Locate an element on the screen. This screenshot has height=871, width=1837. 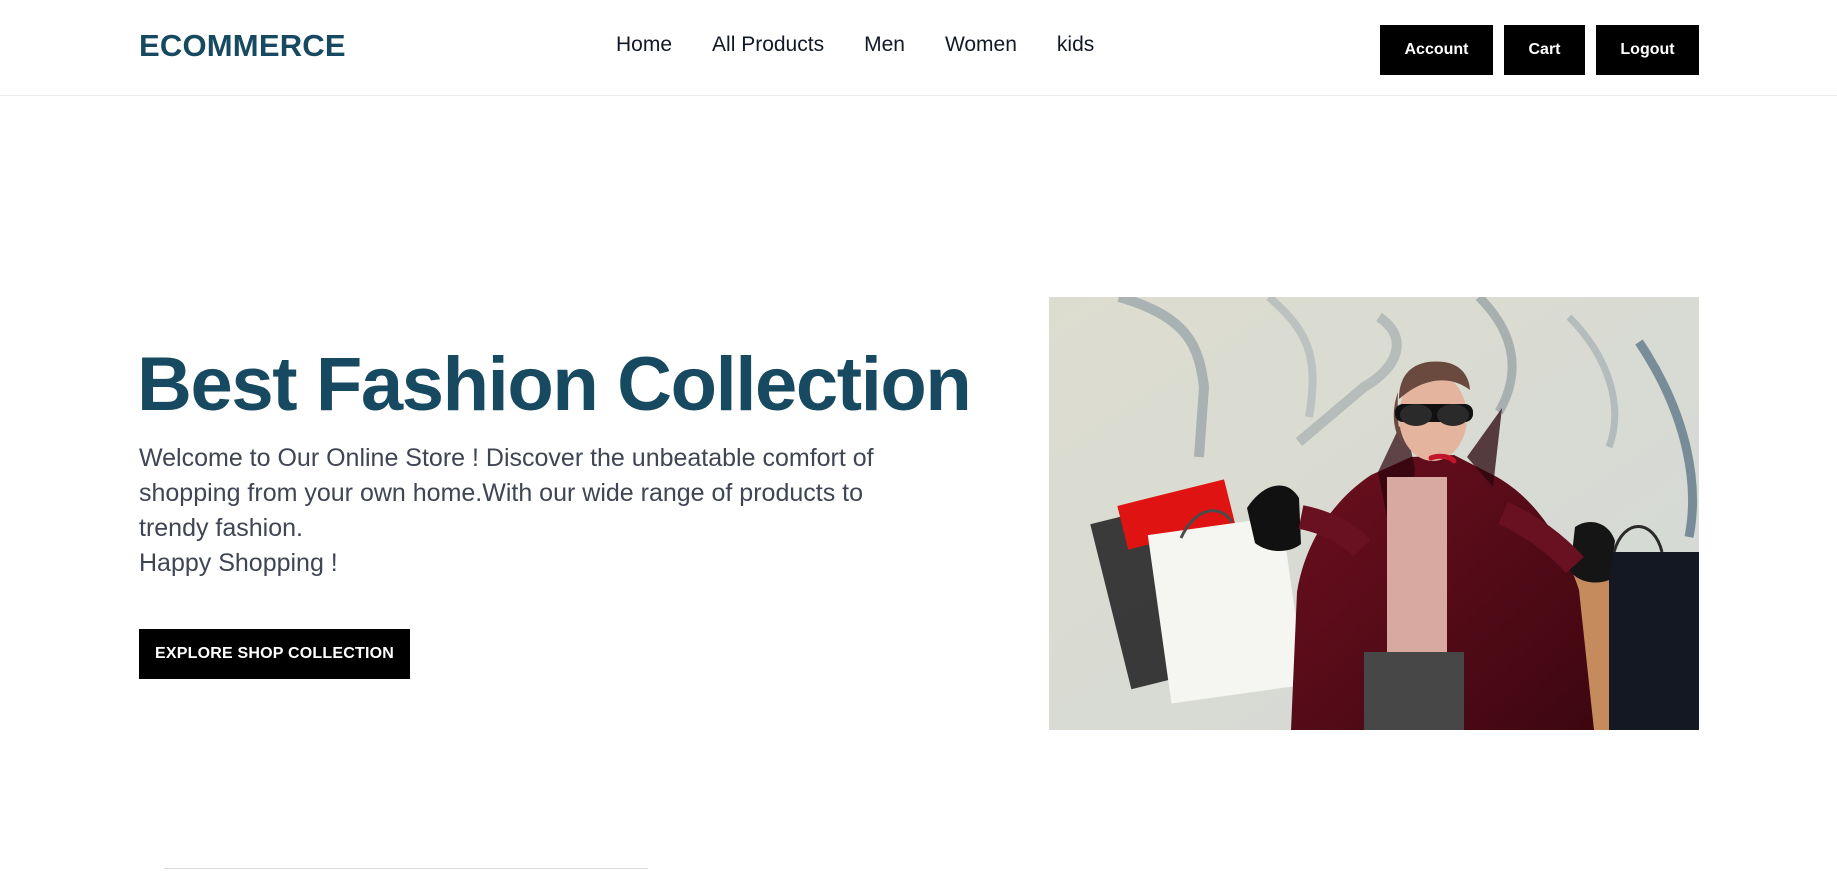
logout-button: Logout is located at coordinates (1647, 50).